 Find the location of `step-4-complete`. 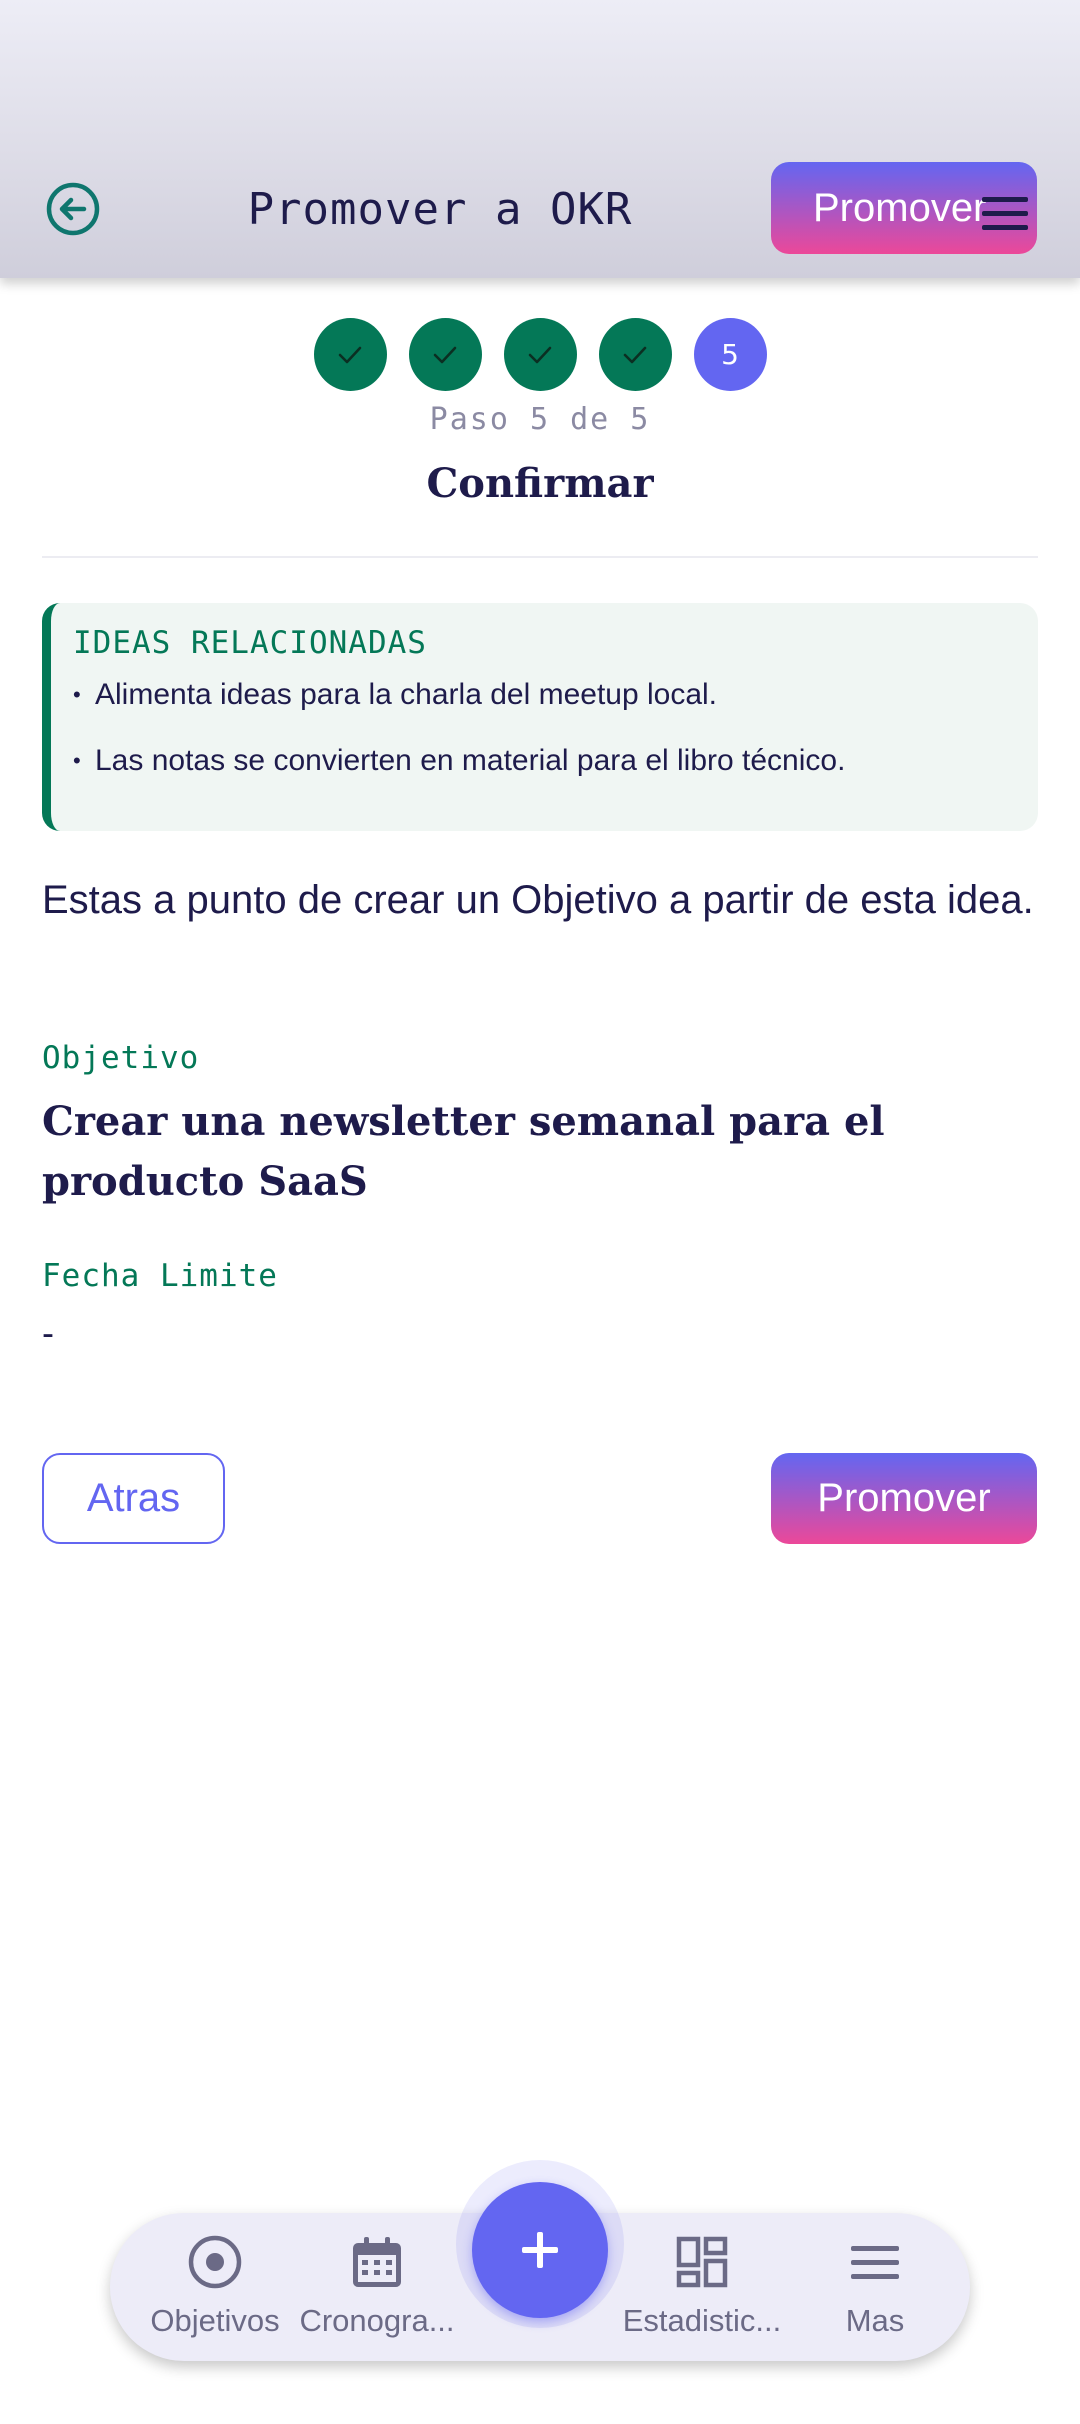

step-4-complete is located at coordinates (635, 354).